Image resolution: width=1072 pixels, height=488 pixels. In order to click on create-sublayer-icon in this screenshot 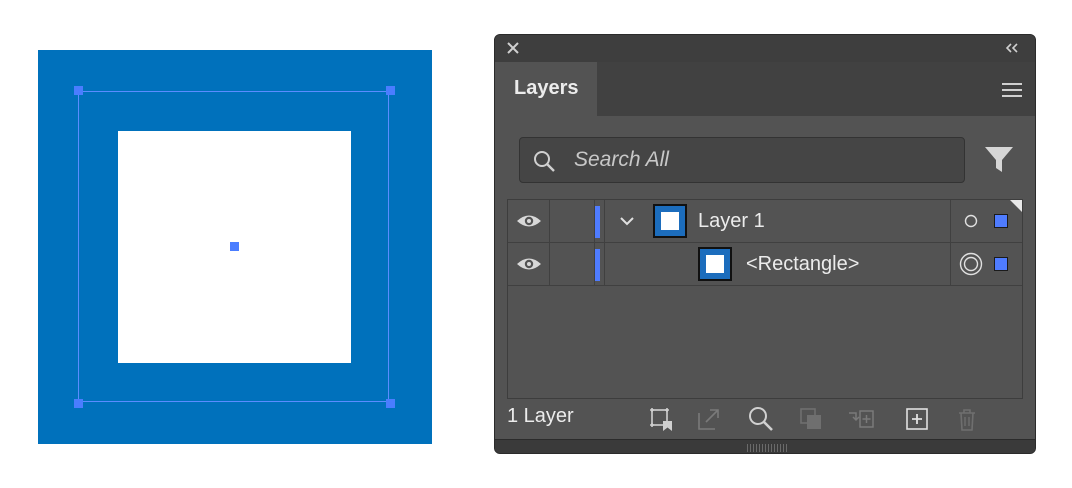, I will do `click(861, 419)`.